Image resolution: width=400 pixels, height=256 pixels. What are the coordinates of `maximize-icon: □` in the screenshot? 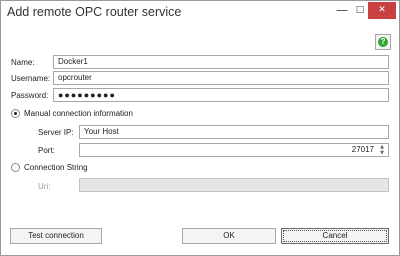 It's located at (360, 10).